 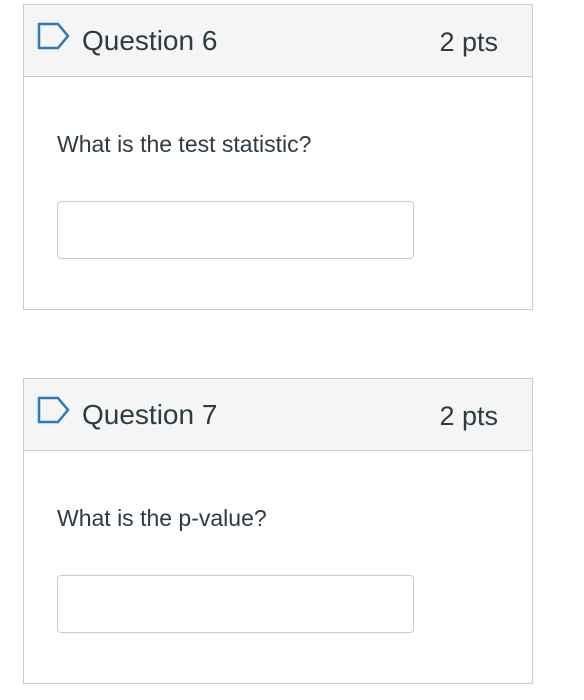 I want to click on question-text: What is the test statistic?, so click(x=184, y=144).